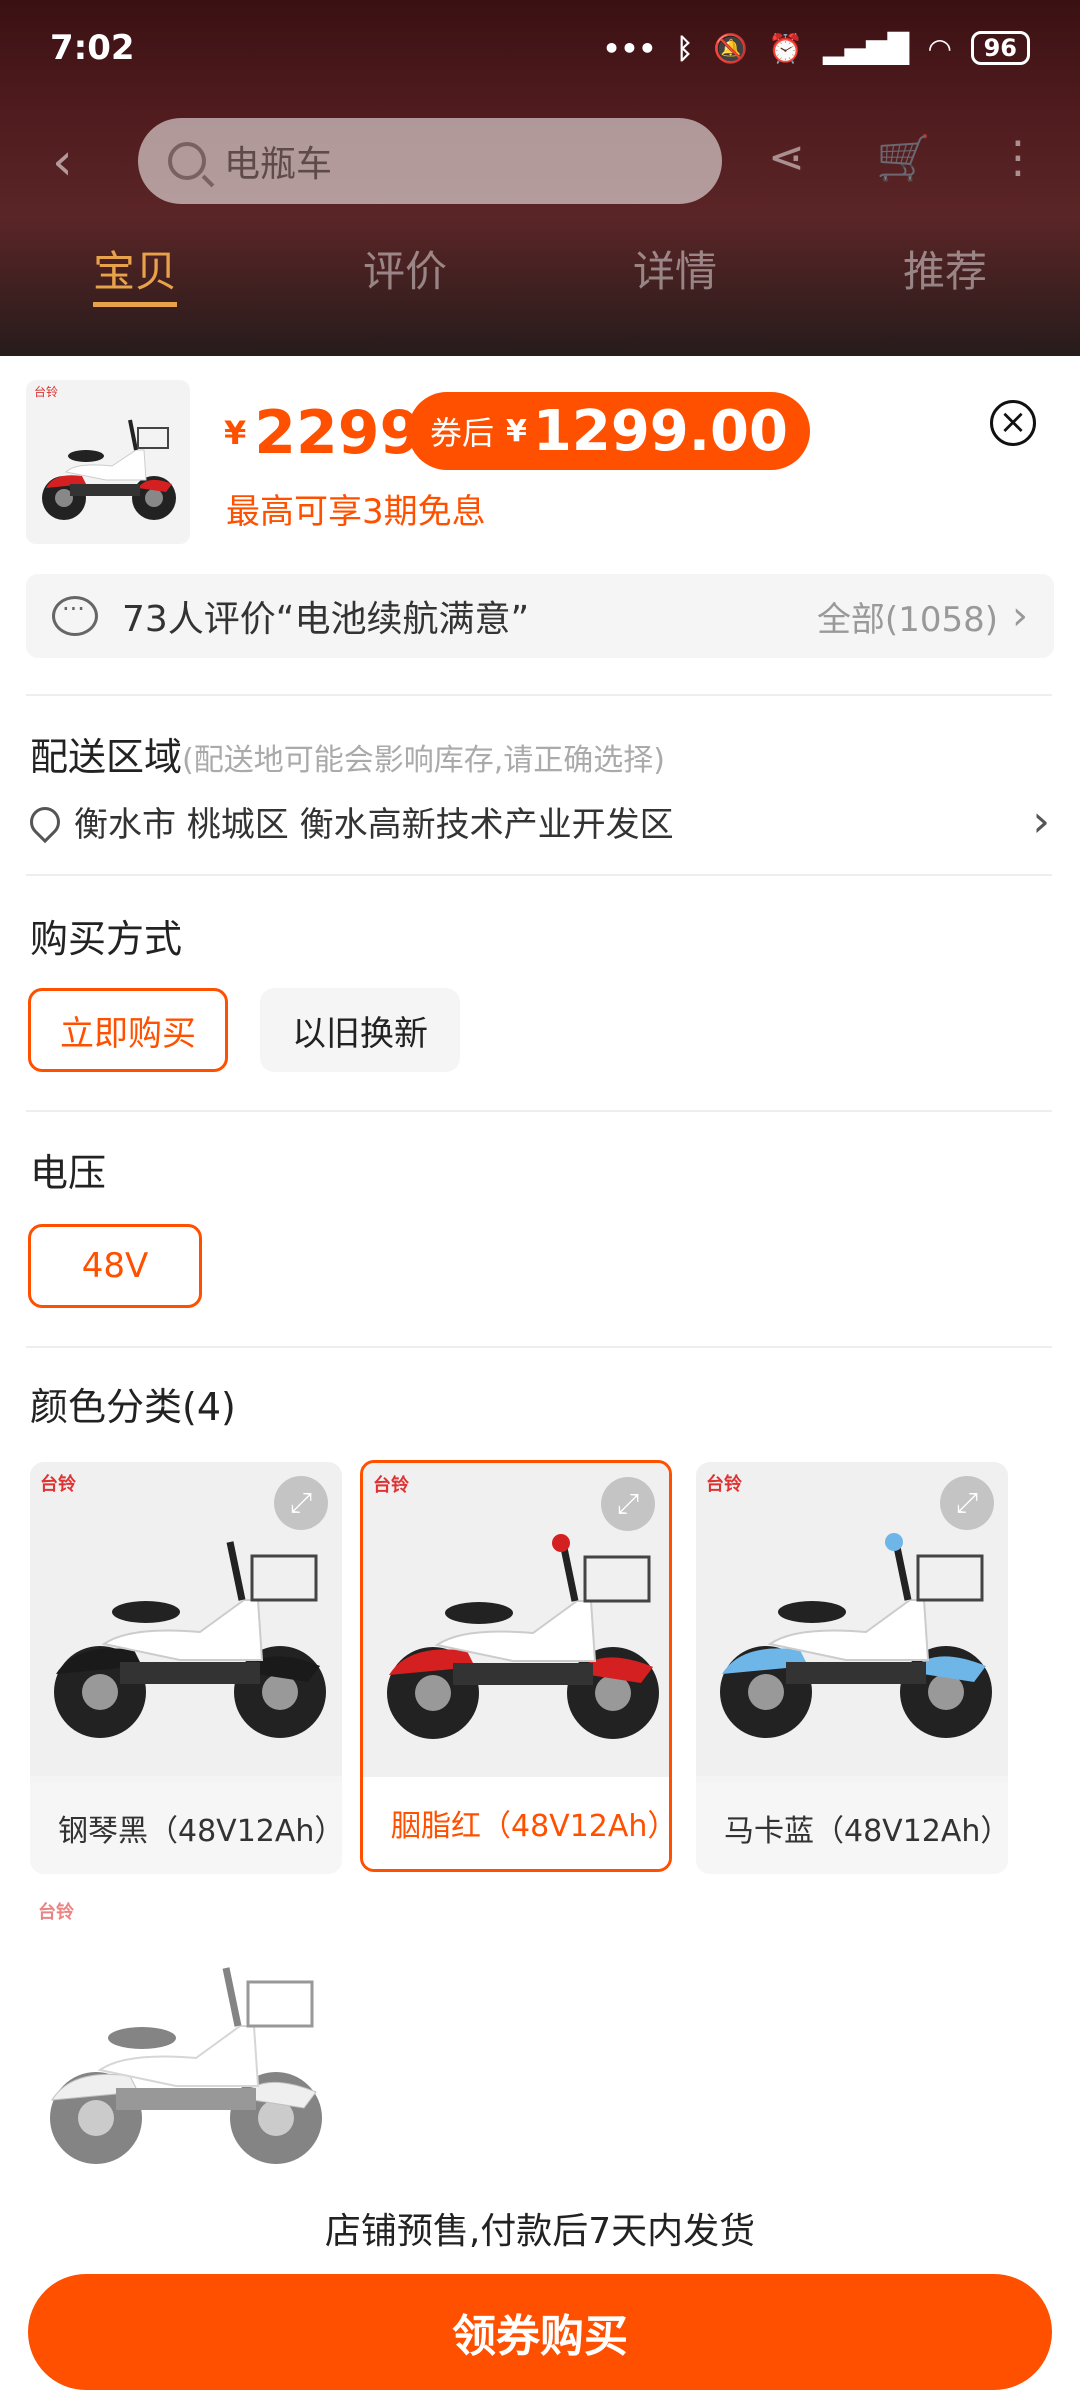 Image resolution: width=1080 pixels, height=2400 pixels. I want to click on purchase-method-title: 购买方式, so click(106, 939).